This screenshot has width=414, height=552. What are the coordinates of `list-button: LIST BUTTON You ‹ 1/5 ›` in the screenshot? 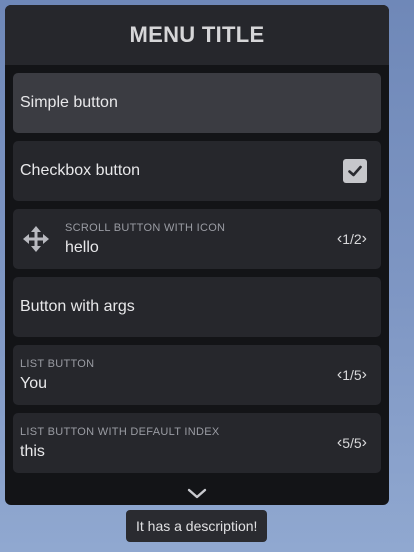 It's located at (197, 375).